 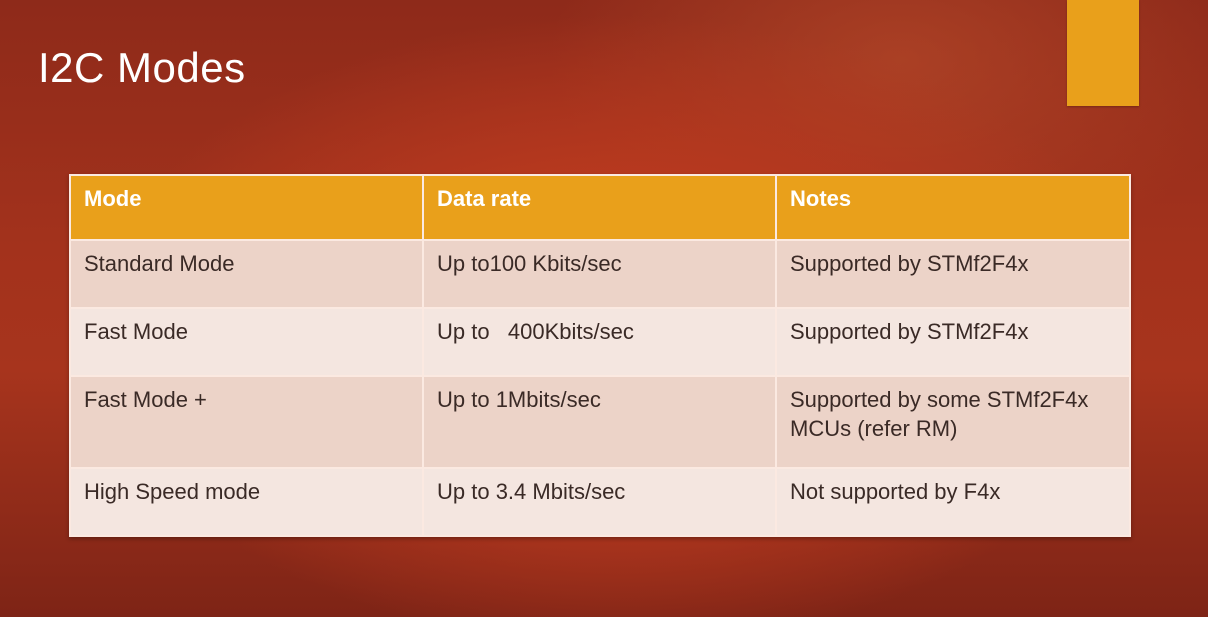 I want to click on cell-data-rate: Up to 3.4 Mbits/sec, so click(x=599, y=502).